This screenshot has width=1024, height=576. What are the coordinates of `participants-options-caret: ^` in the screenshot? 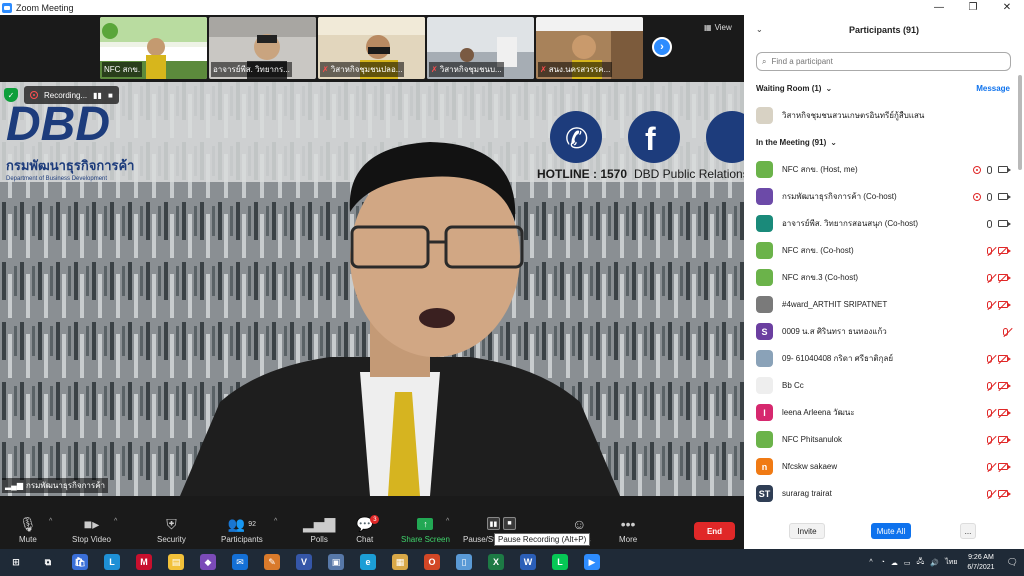 It's located at (275, 521).